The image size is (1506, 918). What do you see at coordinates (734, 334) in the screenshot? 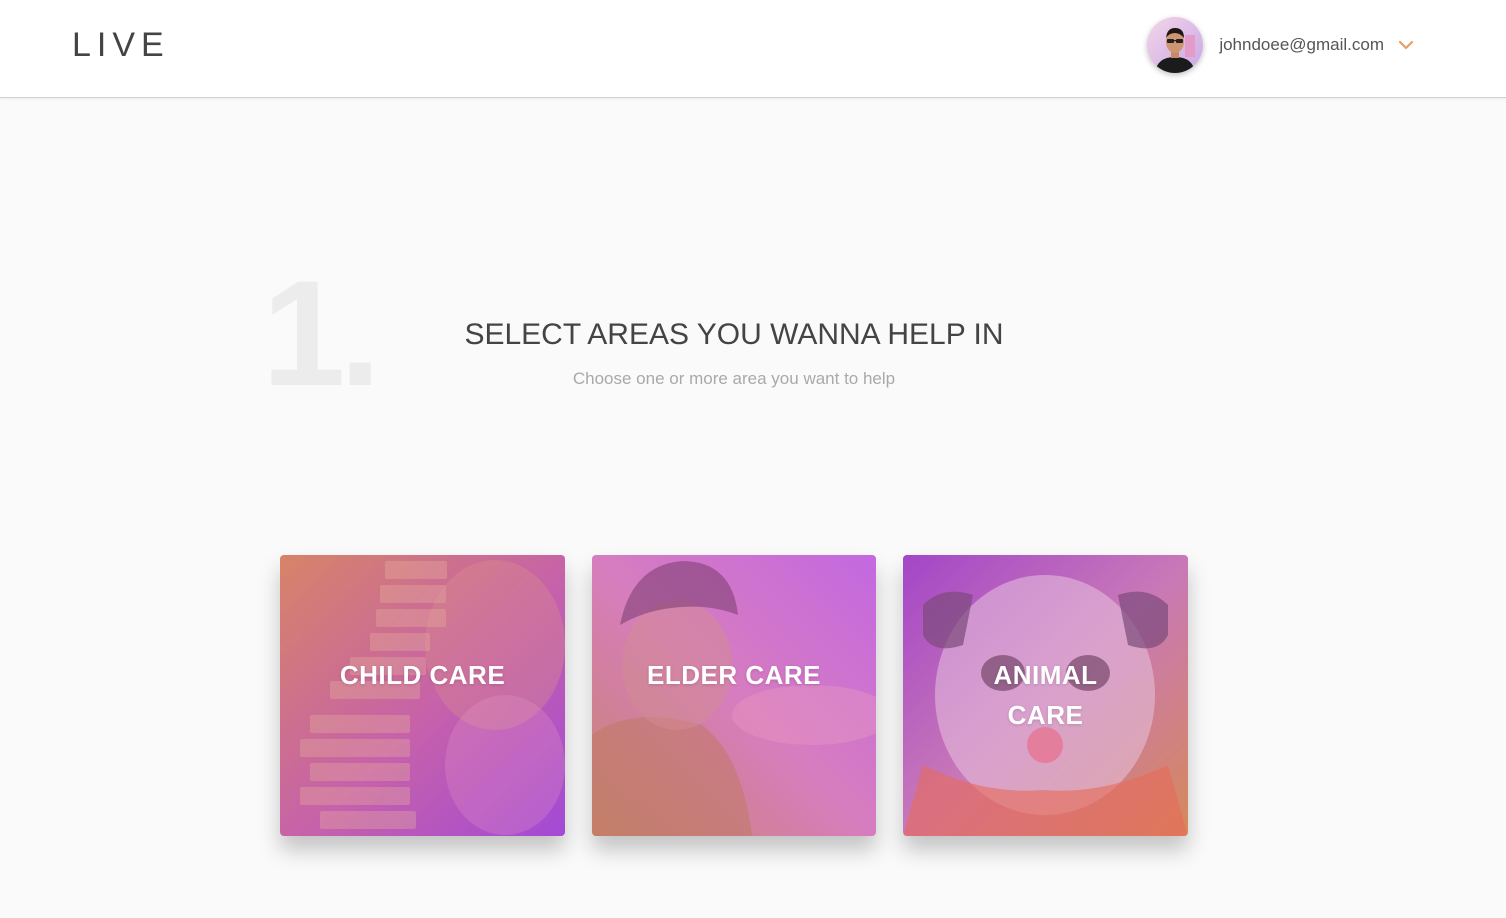
I see `page-title: SELECT AREAS YOU WANNA HELP IN` at bounding box center [734, 334].